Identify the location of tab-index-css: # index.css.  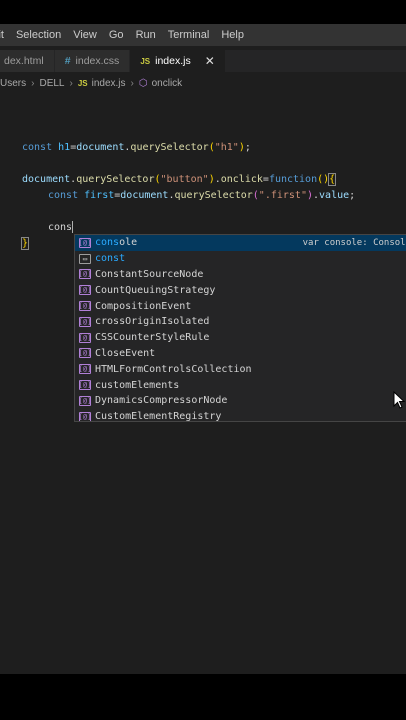
(92, 61).